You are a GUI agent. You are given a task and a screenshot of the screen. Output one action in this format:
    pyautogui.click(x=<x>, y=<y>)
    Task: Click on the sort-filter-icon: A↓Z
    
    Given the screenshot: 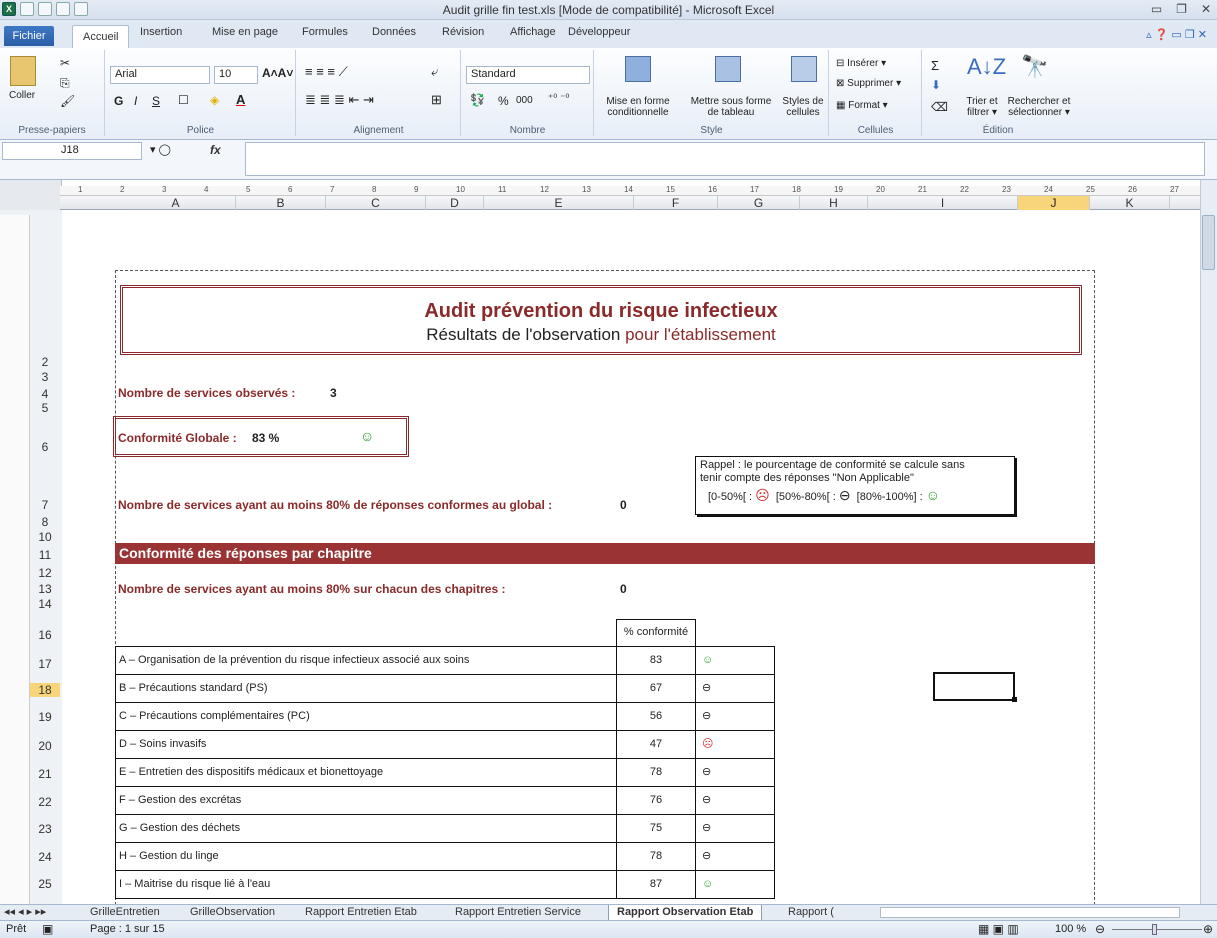 What is the action you would take?
    pyautogui.click(x=986, y=67)
    